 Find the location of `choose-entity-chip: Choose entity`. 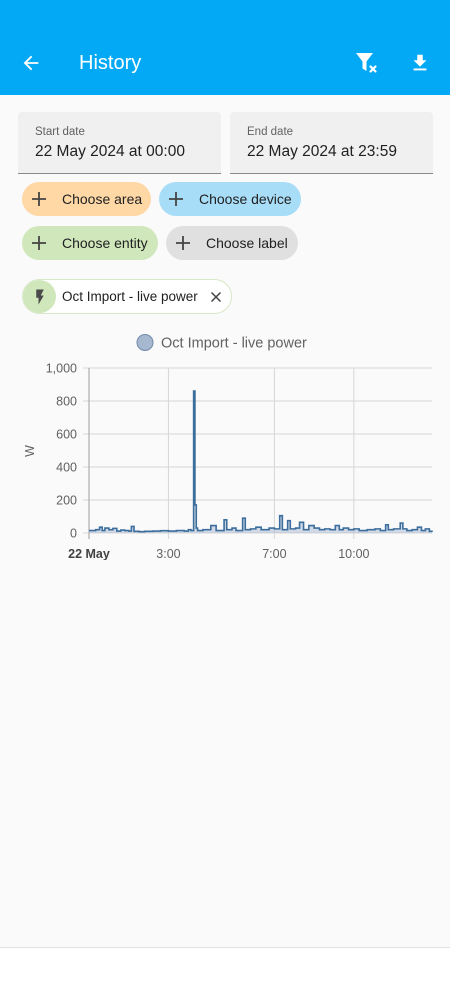

choose-entity-chip: Choose entity is located at coordinates (90, 243).